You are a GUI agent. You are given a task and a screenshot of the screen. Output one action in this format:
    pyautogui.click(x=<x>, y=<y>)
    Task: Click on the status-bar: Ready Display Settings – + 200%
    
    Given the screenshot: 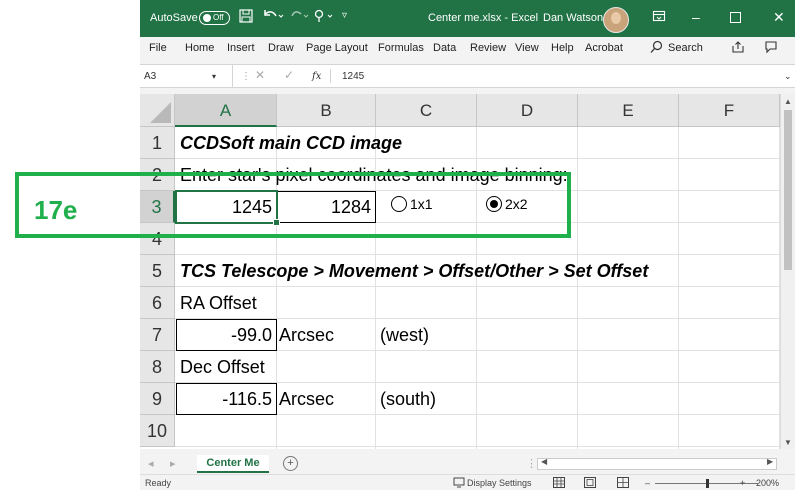 What is the action you would take?
    pyautogui.click(x=467, y=482)
    